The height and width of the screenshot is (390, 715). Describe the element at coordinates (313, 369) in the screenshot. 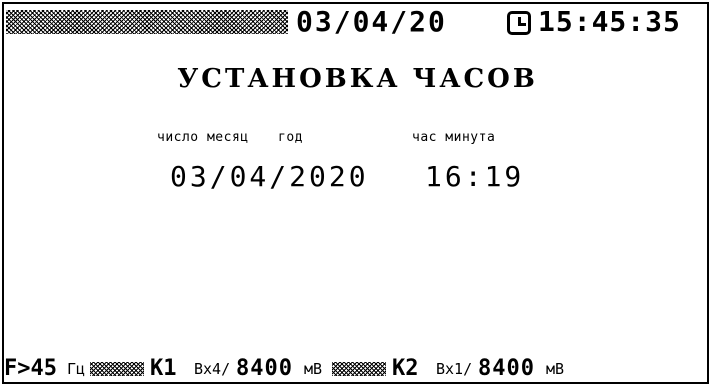

I see `k1-unit: мВ` at that location.